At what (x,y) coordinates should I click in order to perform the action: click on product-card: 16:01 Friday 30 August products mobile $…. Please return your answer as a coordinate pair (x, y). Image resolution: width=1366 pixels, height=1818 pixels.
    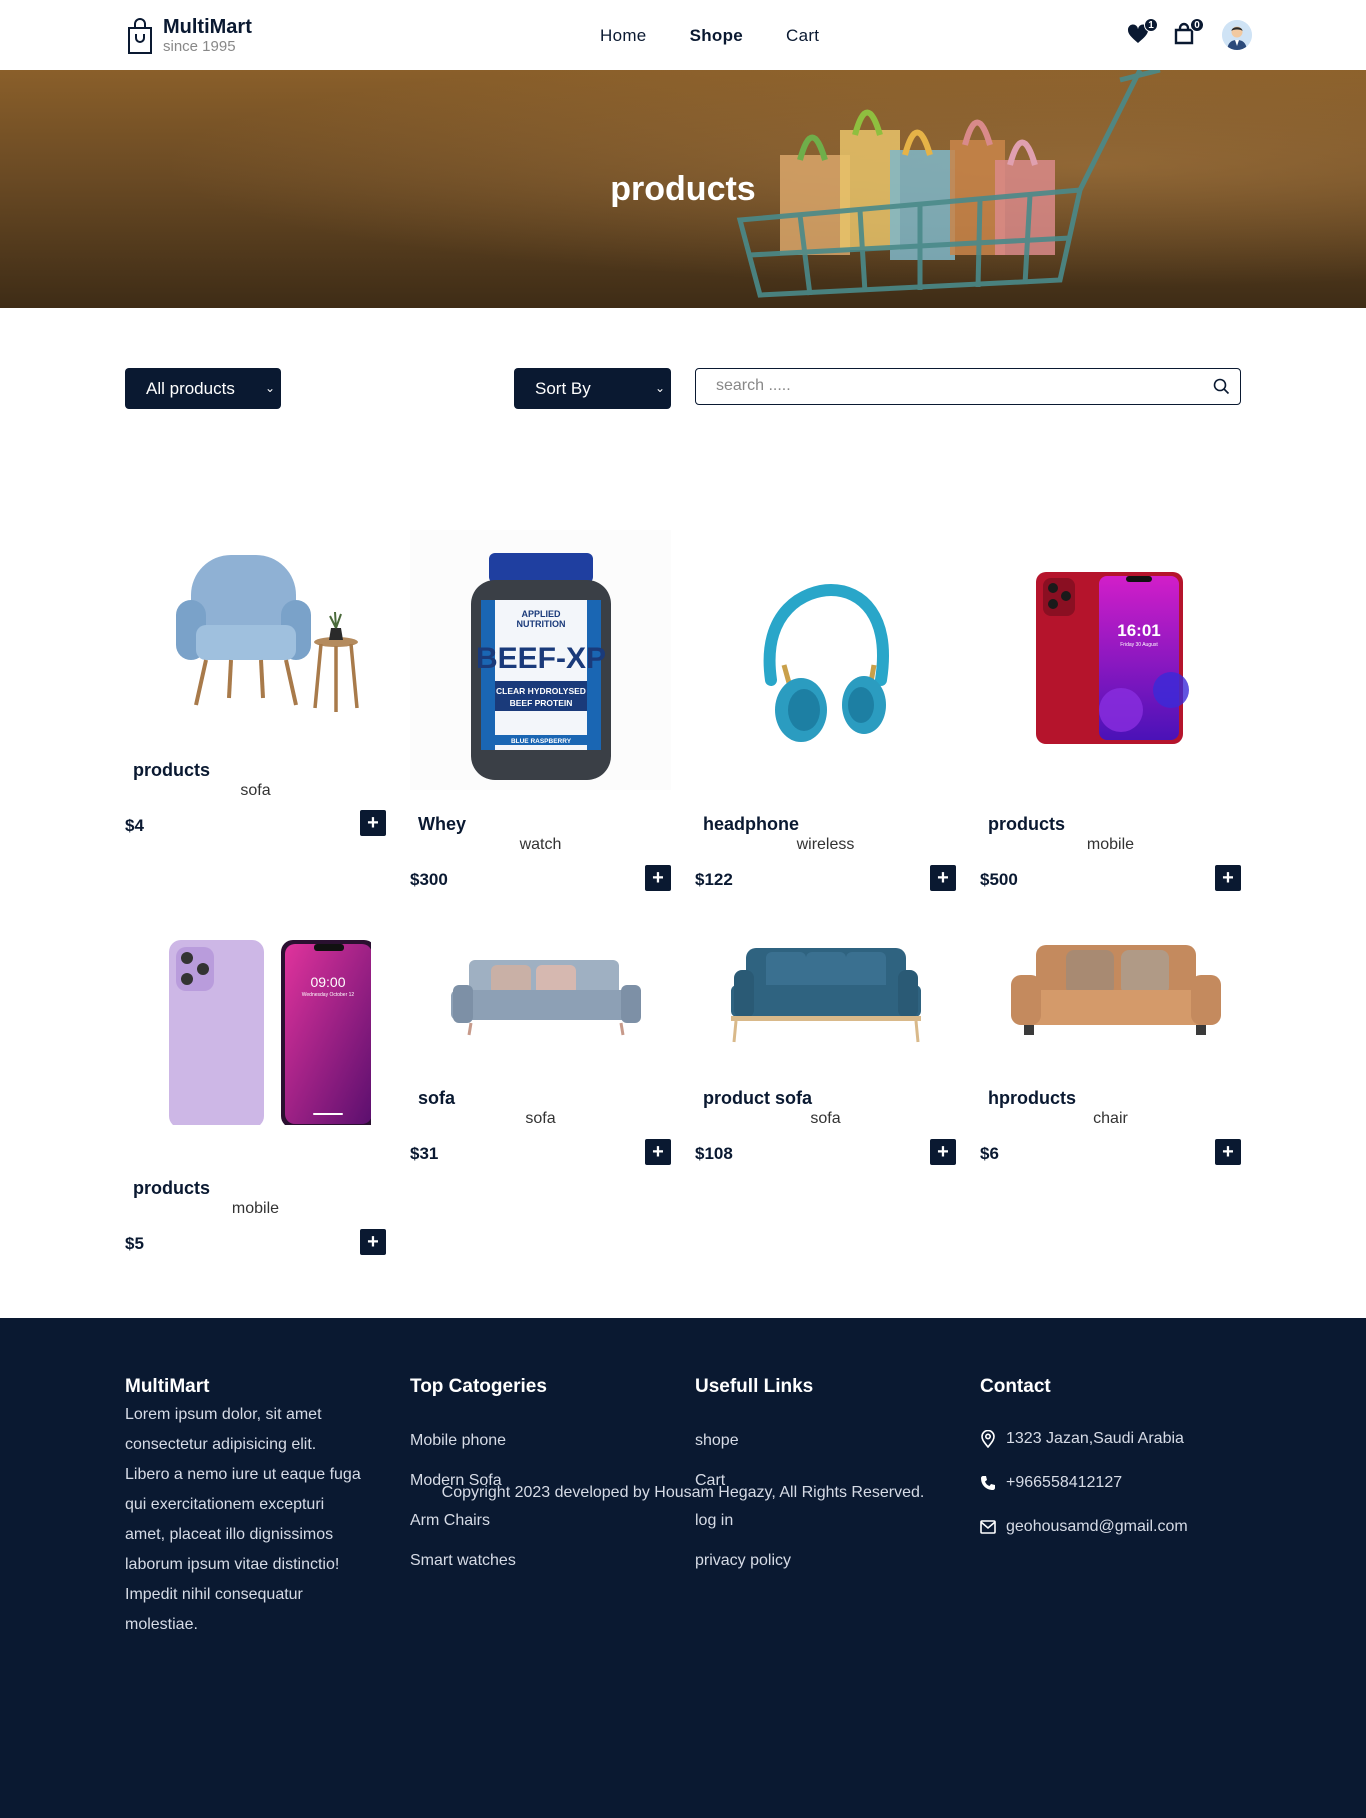
    Looking at the image, I should click on (1110, 712).